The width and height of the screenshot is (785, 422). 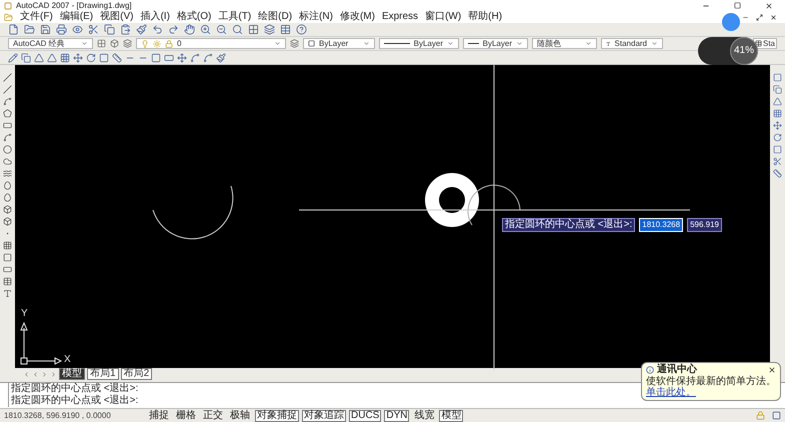 I want to click on clean-screen-icon, so click(x=776, y=415).